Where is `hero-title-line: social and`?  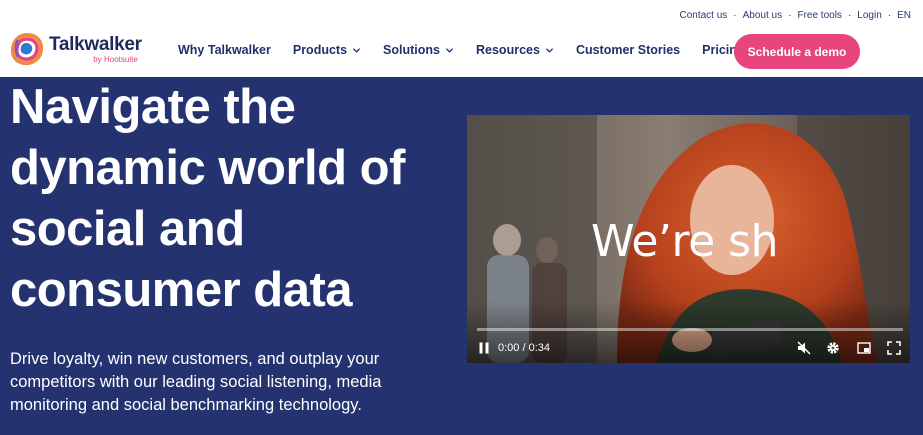 hero-title-line: social and is located at coordinates (127, 229).